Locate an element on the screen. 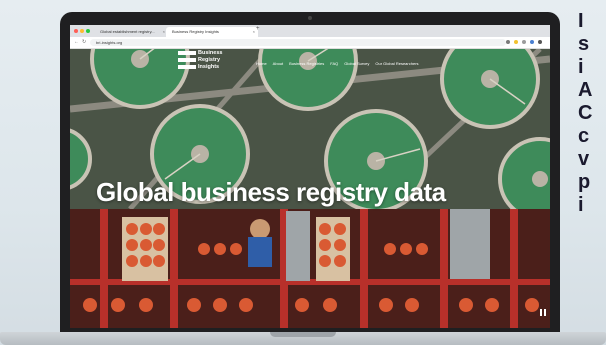 The width and height of the screenshot is (606, 345). back-arrow-icon: ← is located at coordinates (76, 42).